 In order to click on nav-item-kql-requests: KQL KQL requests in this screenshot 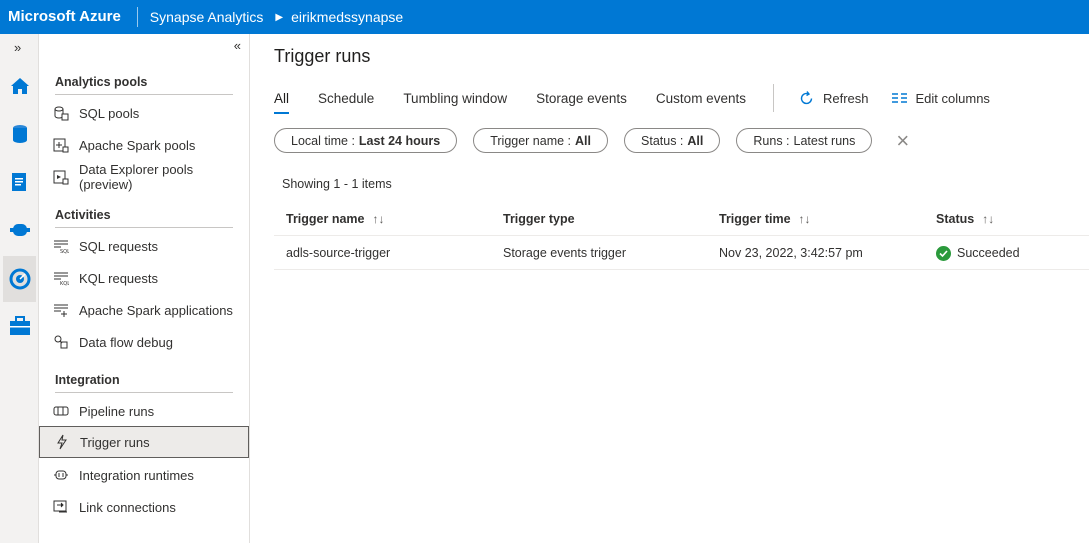, I will do `click(144, 278)`.